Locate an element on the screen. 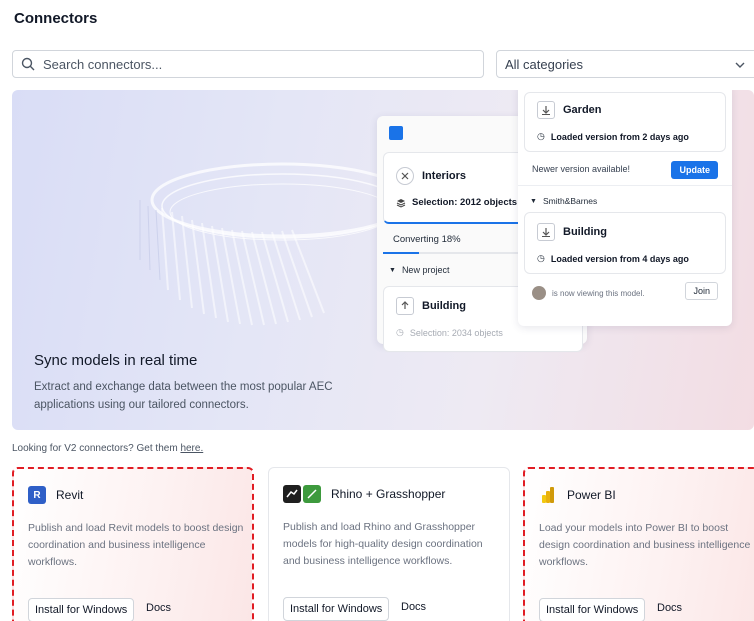 The image size is (754, 621). search-input is located at coordinates (253, 64).